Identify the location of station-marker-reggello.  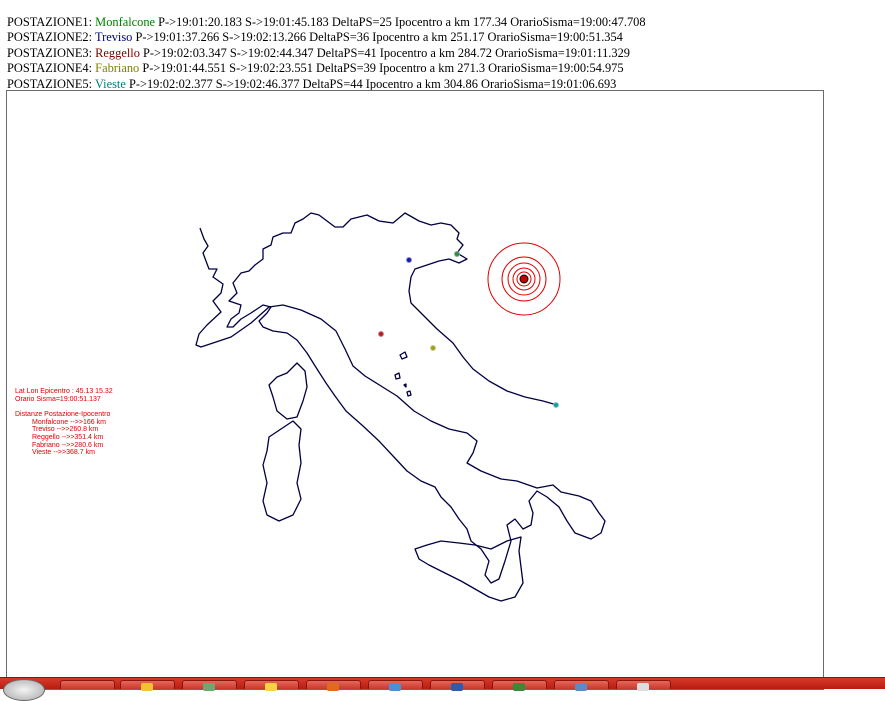
(381, 334).